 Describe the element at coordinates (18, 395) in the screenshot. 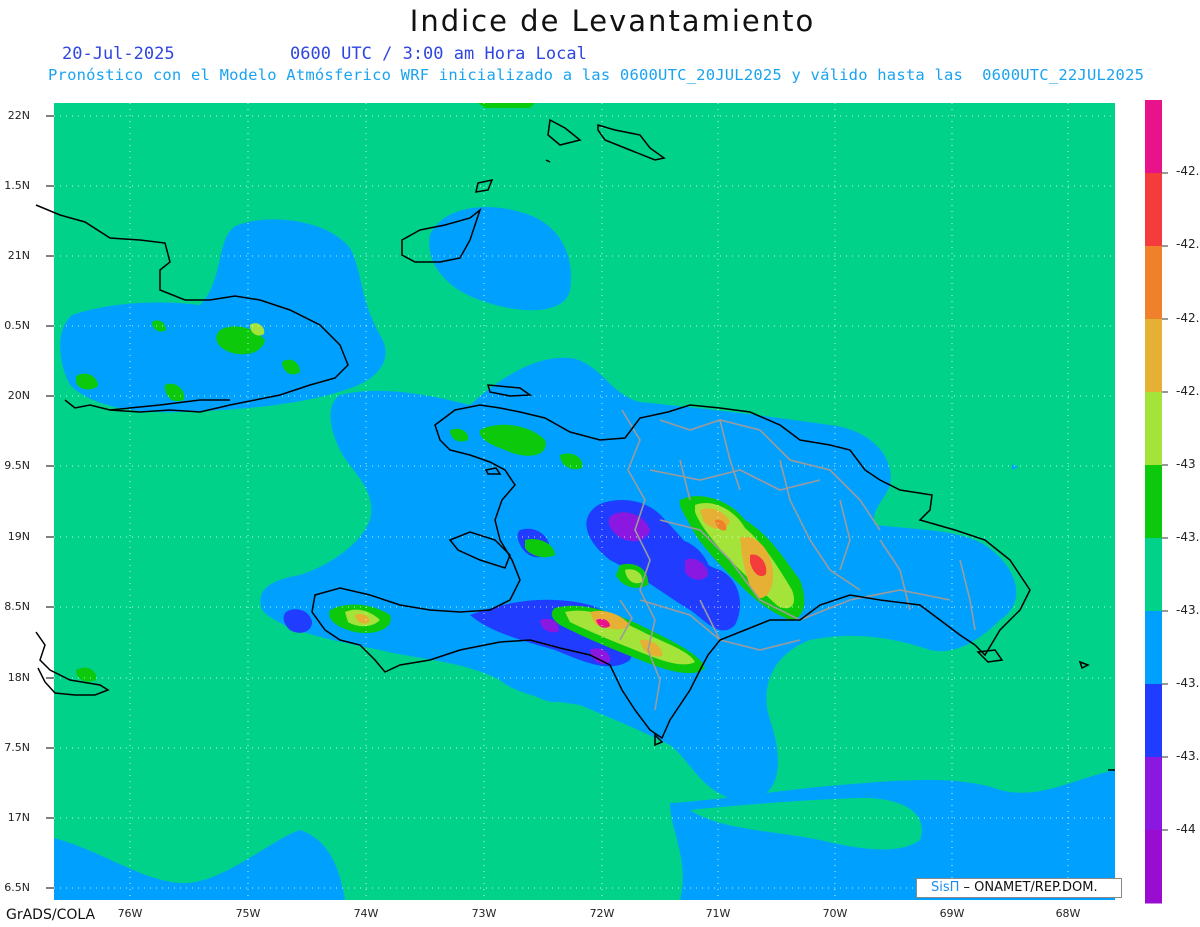

I see `lat-label: 20N` at that location.